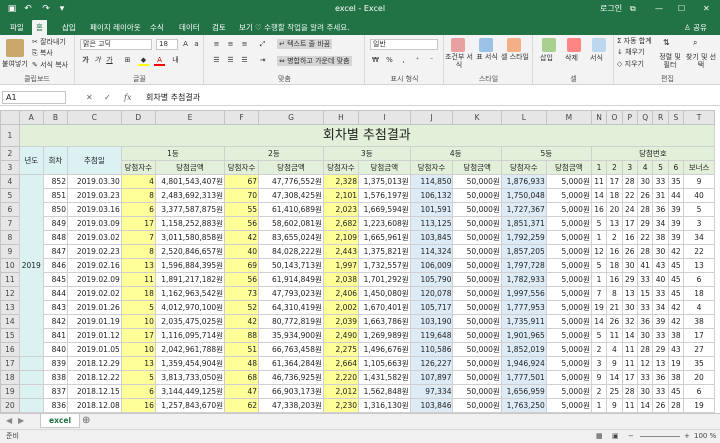 This screenshot has height=443, width=720. I want to click on cell-fourth-count: 113,125, so click(431, 223).